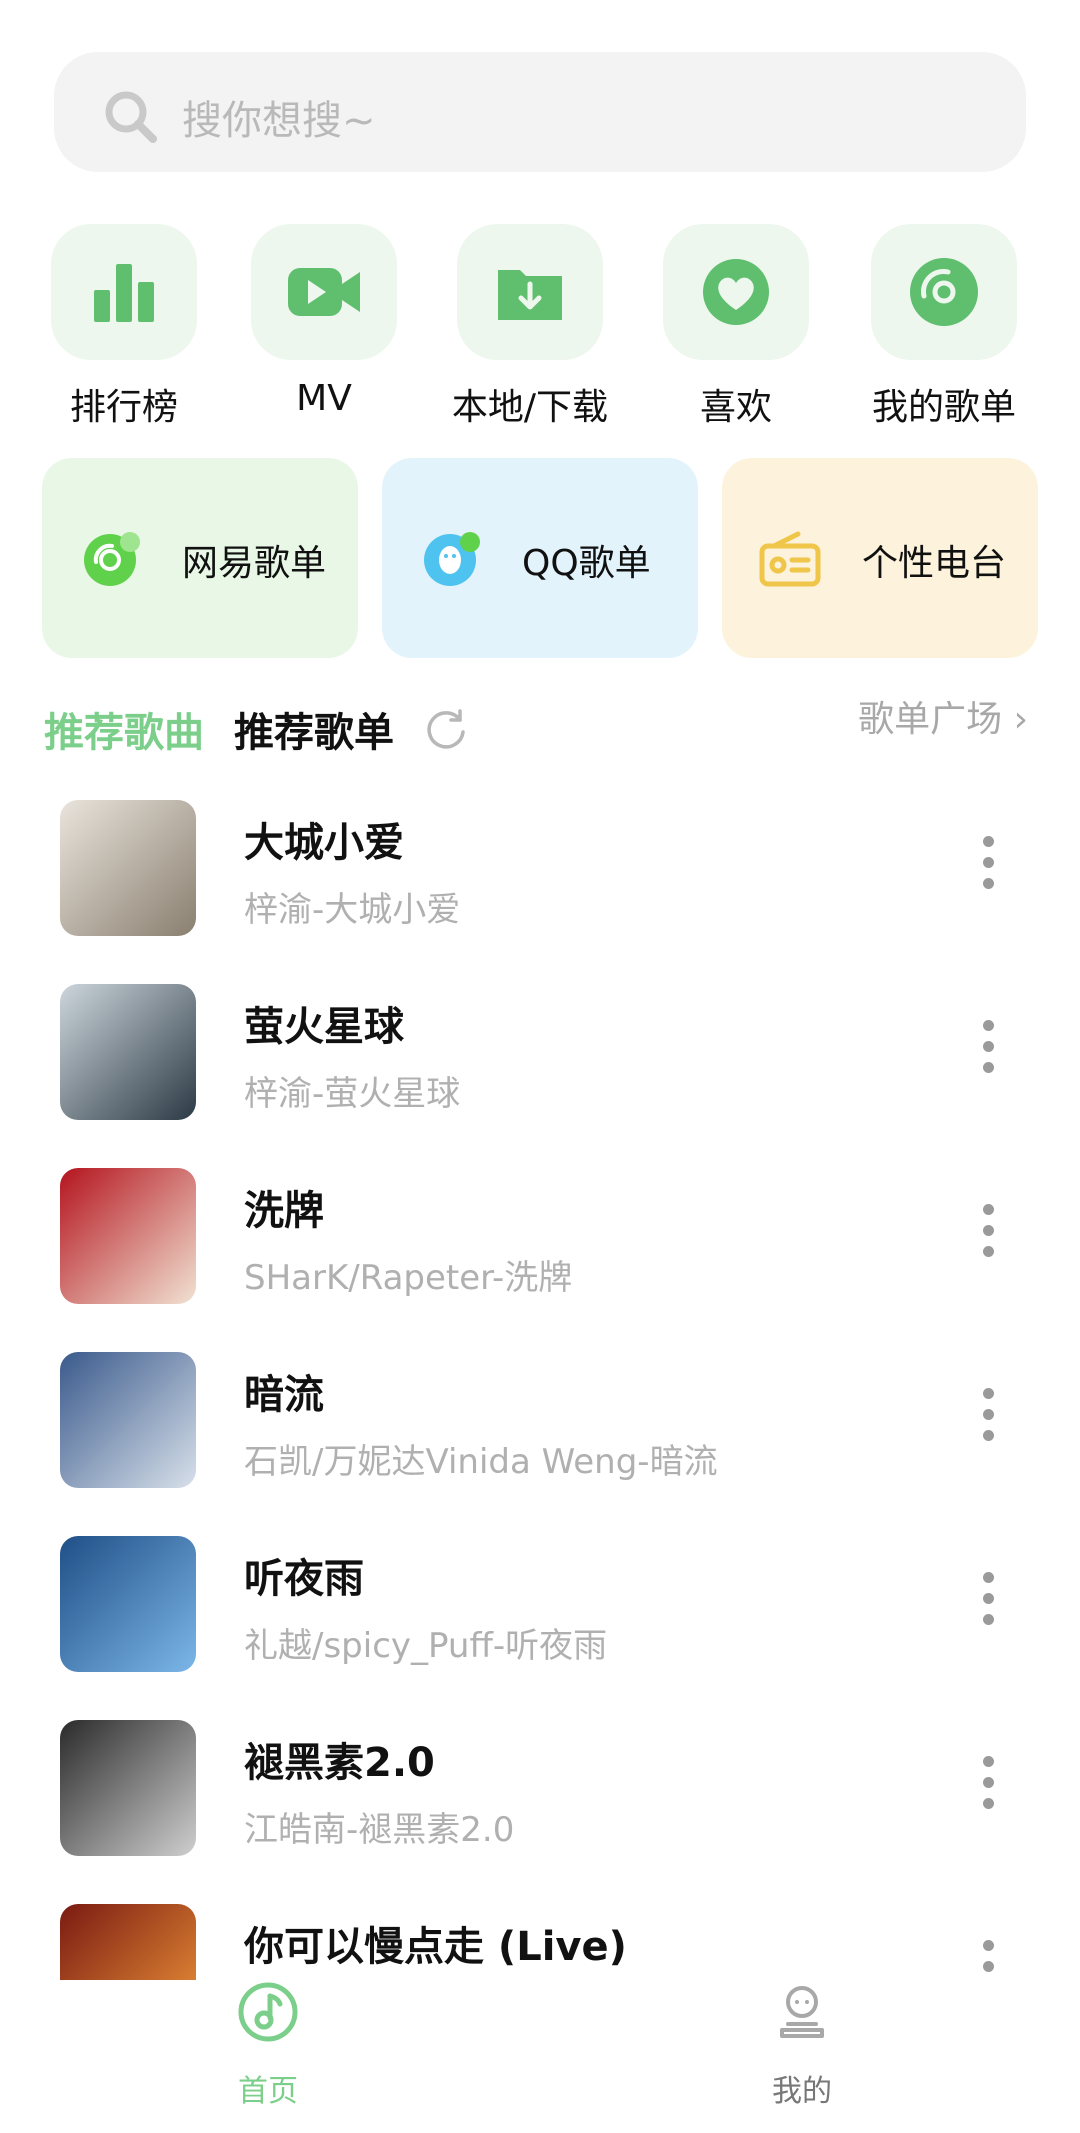 The height and width of the screenshot is (2133, 1080). Describe the element at coordinates (324, 398) in the screenshot. I see `quick-action-label: MV` at that location.